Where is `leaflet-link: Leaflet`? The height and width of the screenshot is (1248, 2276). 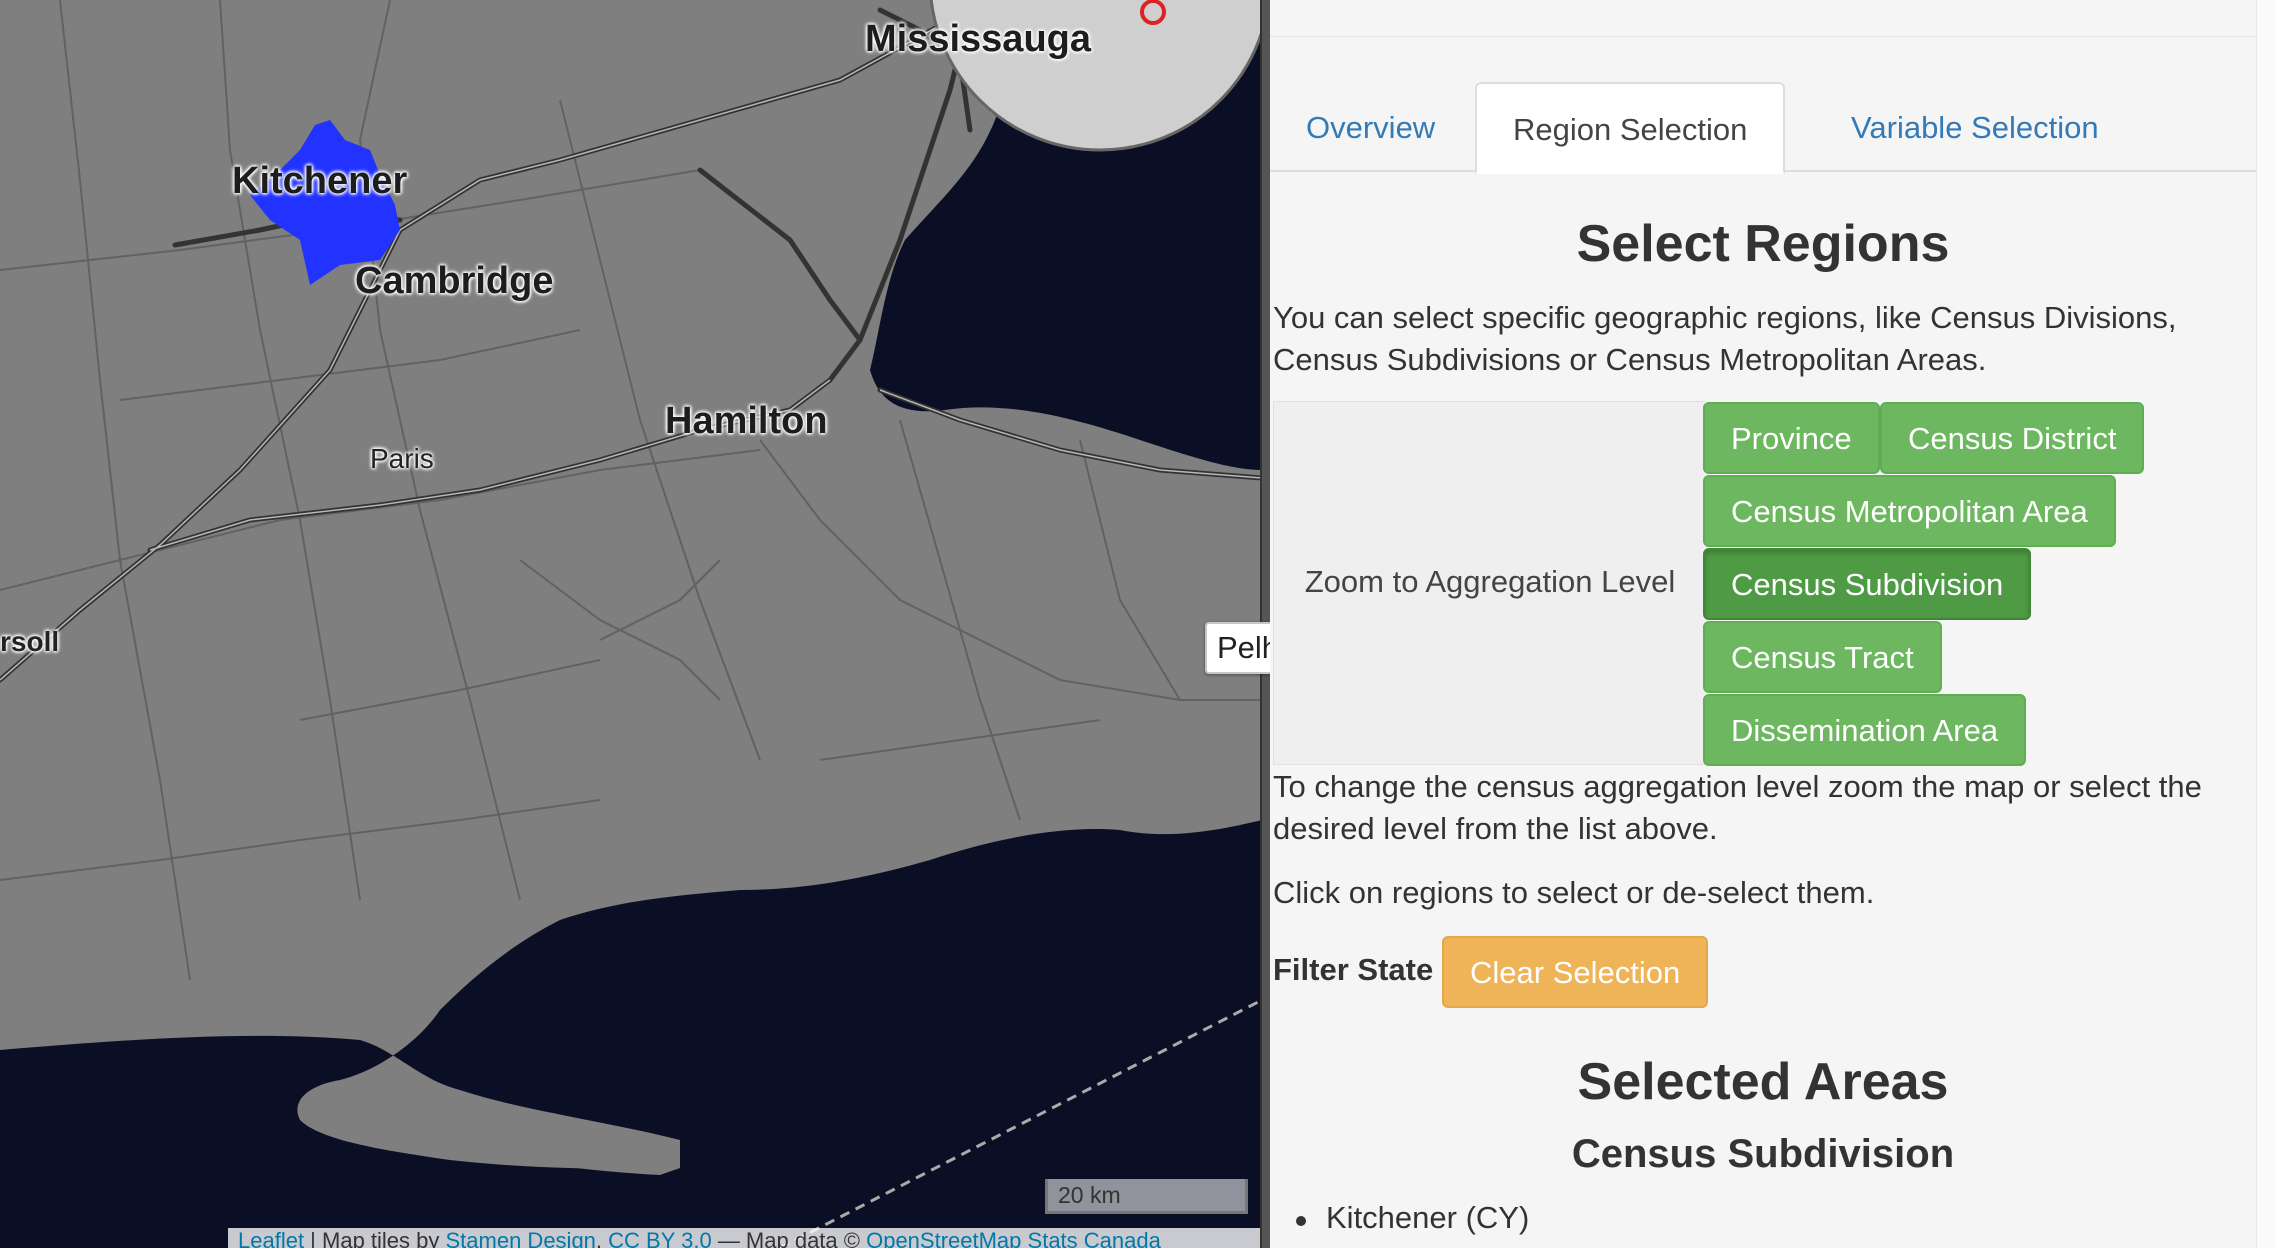 leaflet-link: Leaflet is located at coordinates (271, 1238).